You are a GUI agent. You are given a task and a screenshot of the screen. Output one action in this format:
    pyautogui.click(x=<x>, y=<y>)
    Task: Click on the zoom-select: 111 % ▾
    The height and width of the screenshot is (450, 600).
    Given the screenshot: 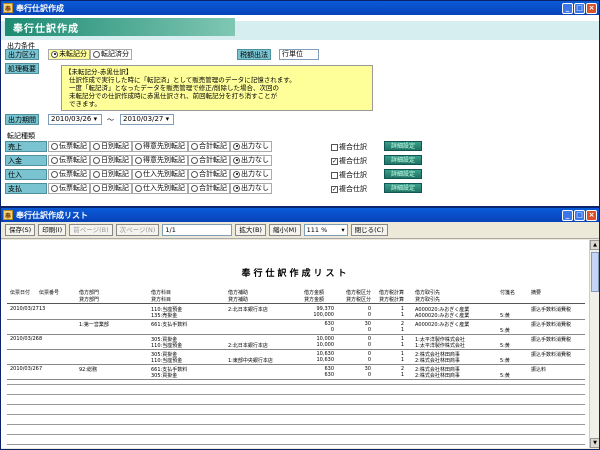 What is the action you would take?
    pyautogui.click(x=325, y=230)
    